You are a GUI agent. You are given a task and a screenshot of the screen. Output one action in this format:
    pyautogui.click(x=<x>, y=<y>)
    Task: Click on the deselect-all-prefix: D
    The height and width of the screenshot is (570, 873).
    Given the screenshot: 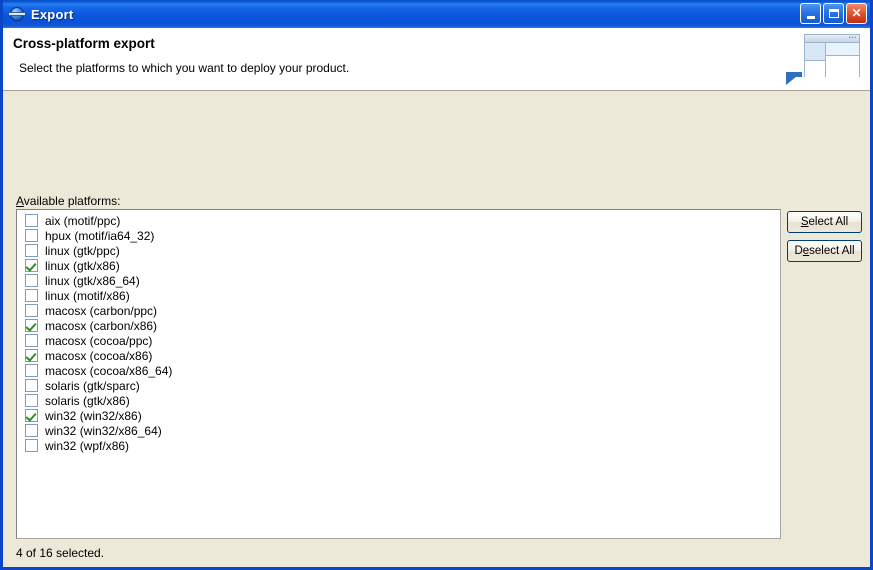 What is the action you would take?
    pyautogui.click(x=798, y=251)
    